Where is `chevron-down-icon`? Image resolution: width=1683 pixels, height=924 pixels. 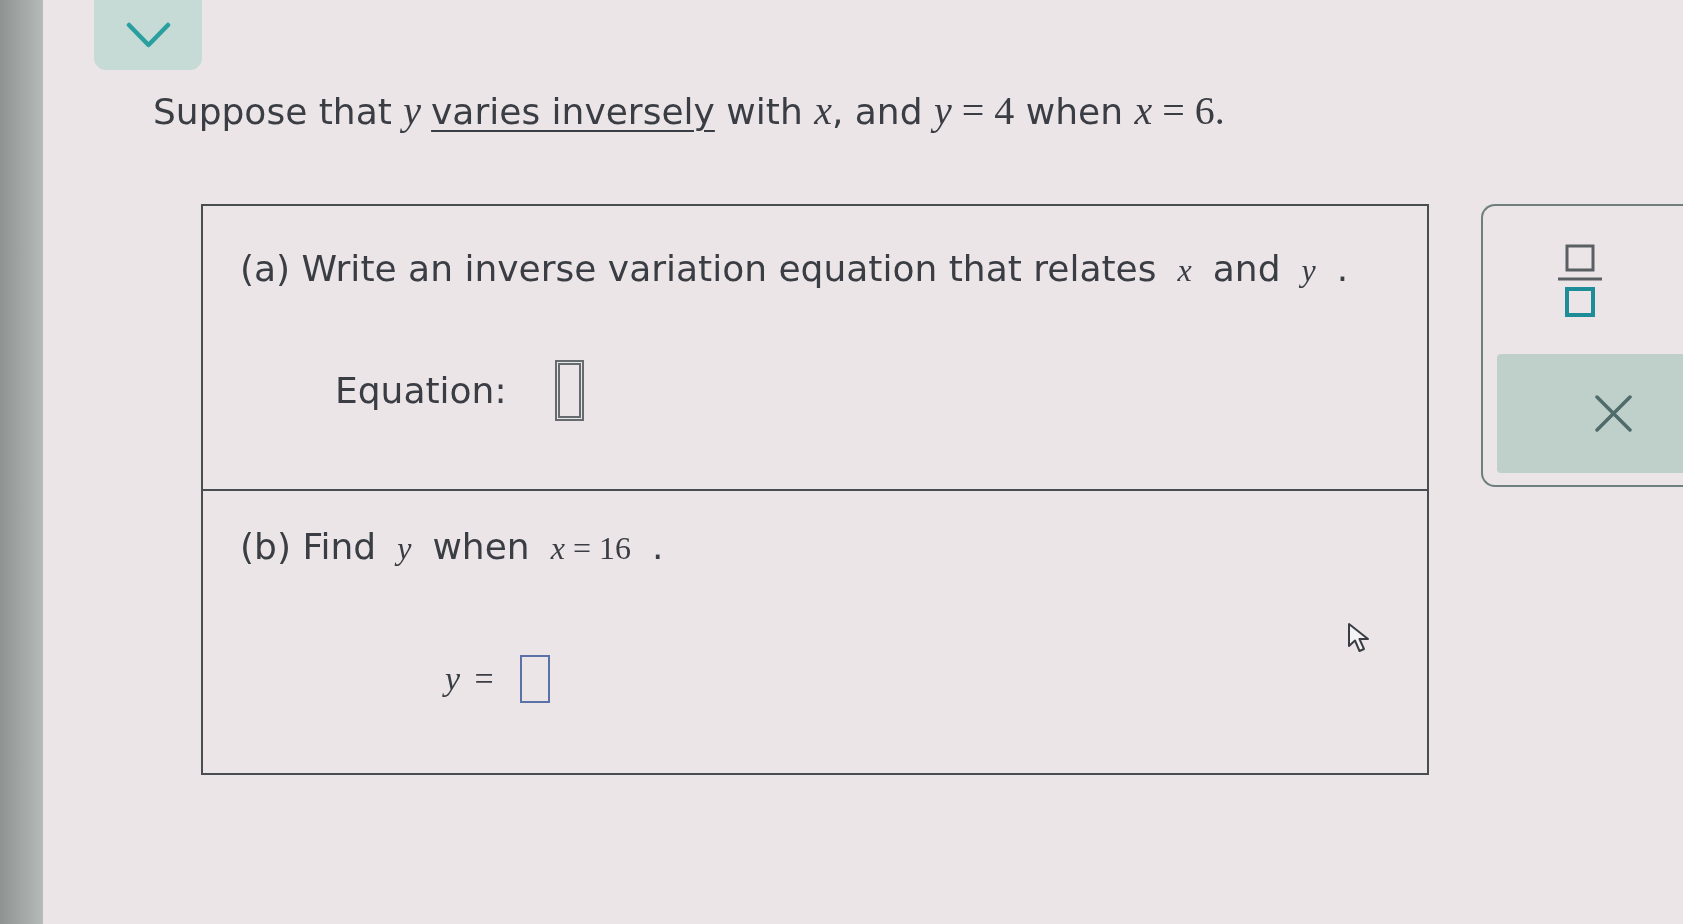 chevron-down-icon is located at coordinates (148, 35).